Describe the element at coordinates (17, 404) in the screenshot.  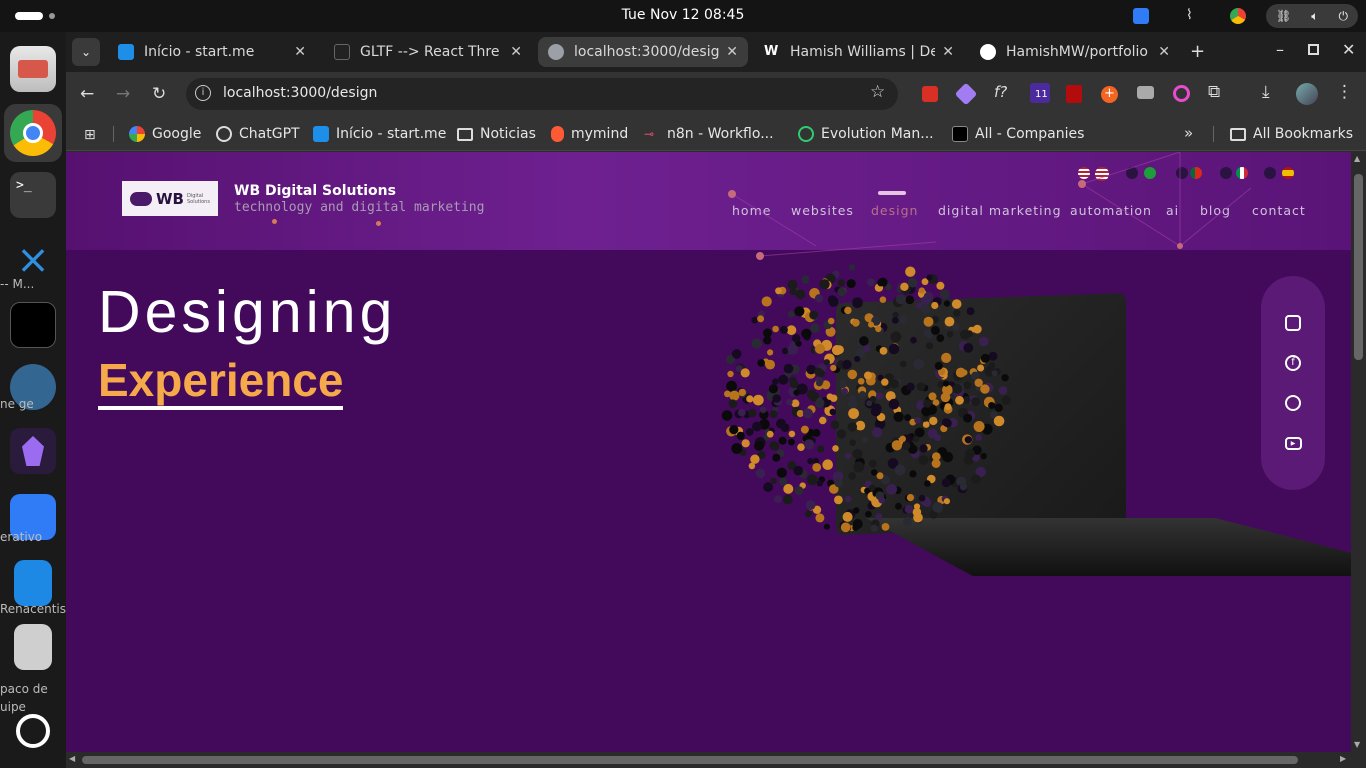
I see `dock-label: ne ge` at that location.